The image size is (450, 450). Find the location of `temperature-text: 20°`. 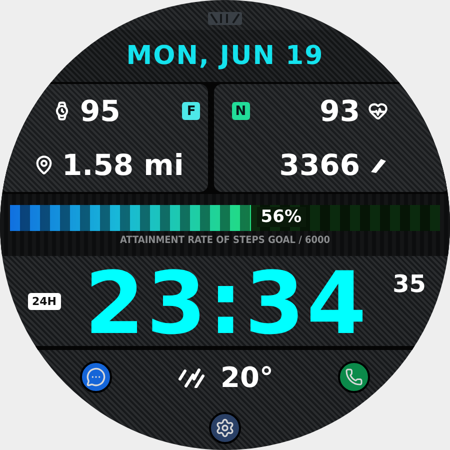

temperature-text: 20° is located at coordinates (247, 377).